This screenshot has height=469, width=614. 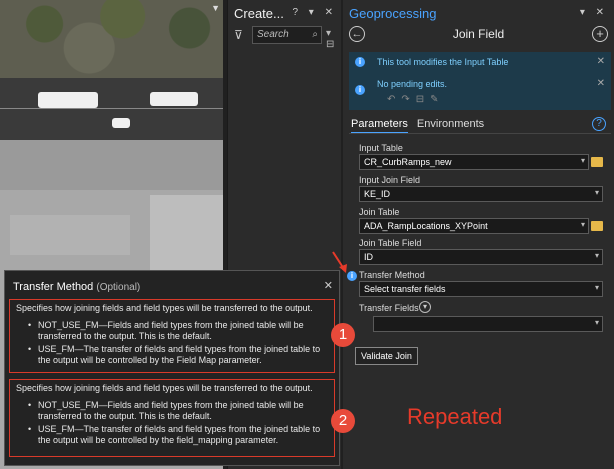 What do you see at coordinates (481, 289) in the screenshot?
I see `transfer-method-select: Select transfer fields ▾` at bounding box center [481, 289].